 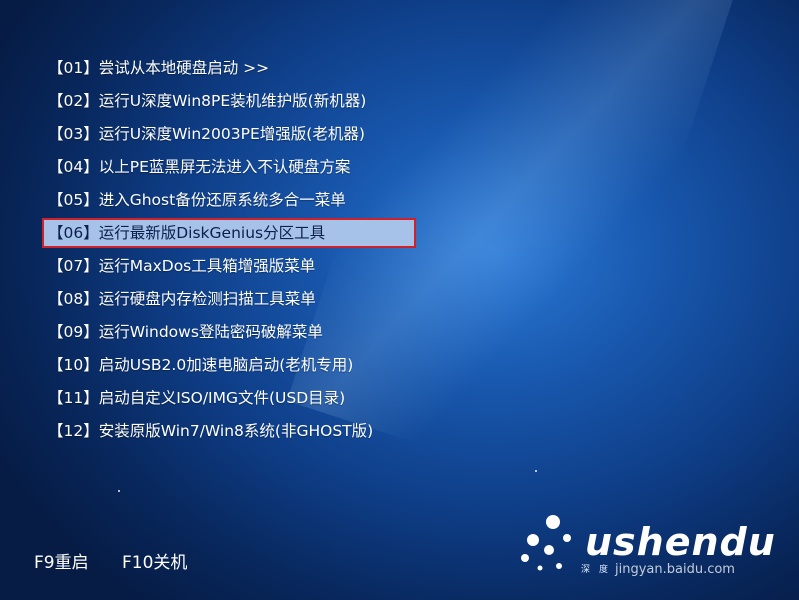 I want to click on menu-item-02: 【02】运行U深度Win8PE装机维护版(新机器), so click(x=235, y=101).